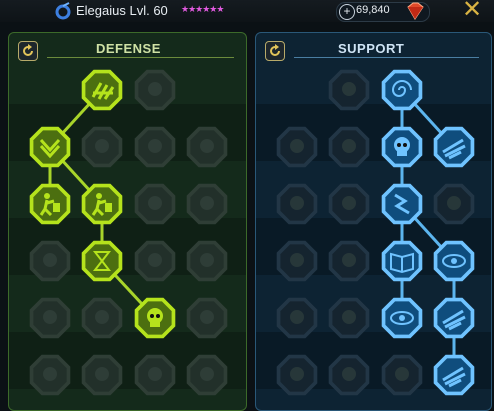 The height and width of the screenshot is (411, 494). I want to click on star-rating: ★★★★★★, so click(202, 9).